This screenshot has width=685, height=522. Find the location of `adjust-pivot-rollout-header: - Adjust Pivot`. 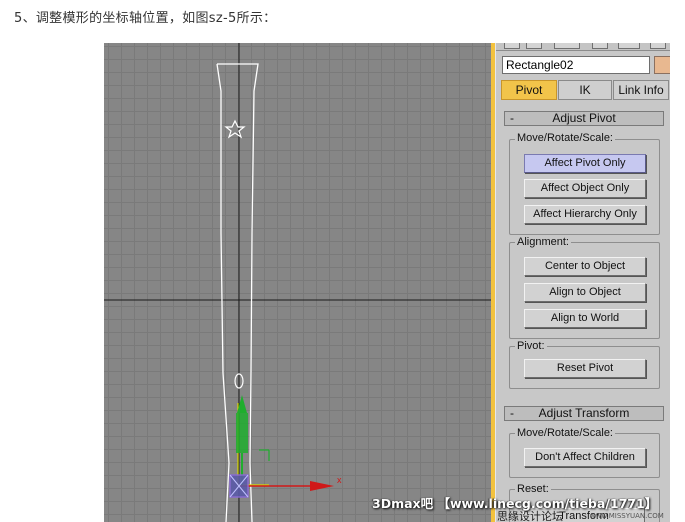

adjust-pivot-rollout-header: - Adjust Pivot is located at coordinates (584, 118).